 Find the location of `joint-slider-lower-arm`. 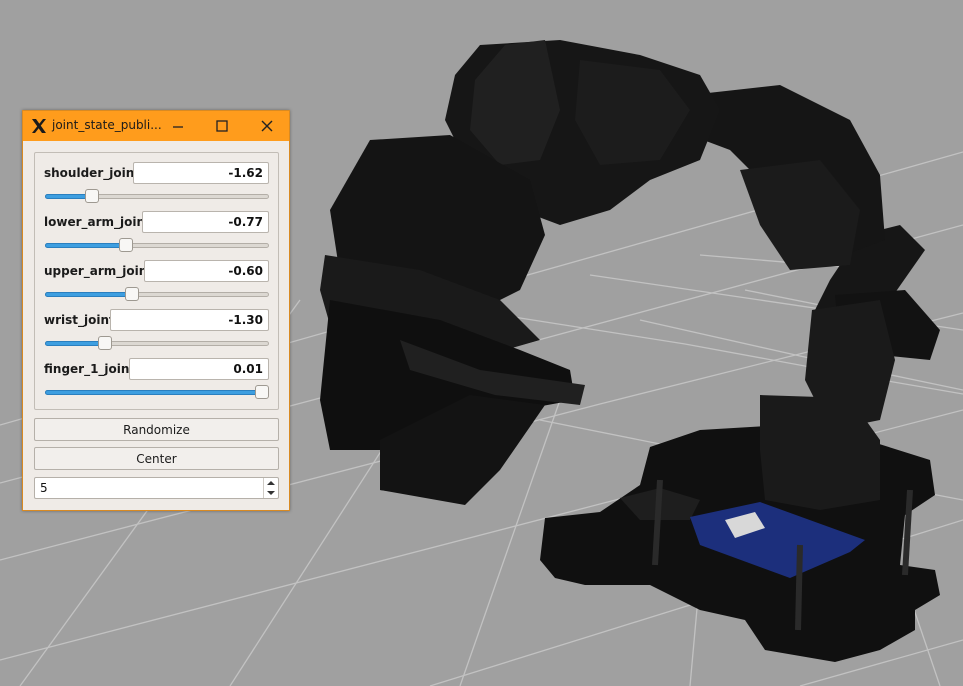

joint-slider-lower-arm is located at coordinates (157, 246).